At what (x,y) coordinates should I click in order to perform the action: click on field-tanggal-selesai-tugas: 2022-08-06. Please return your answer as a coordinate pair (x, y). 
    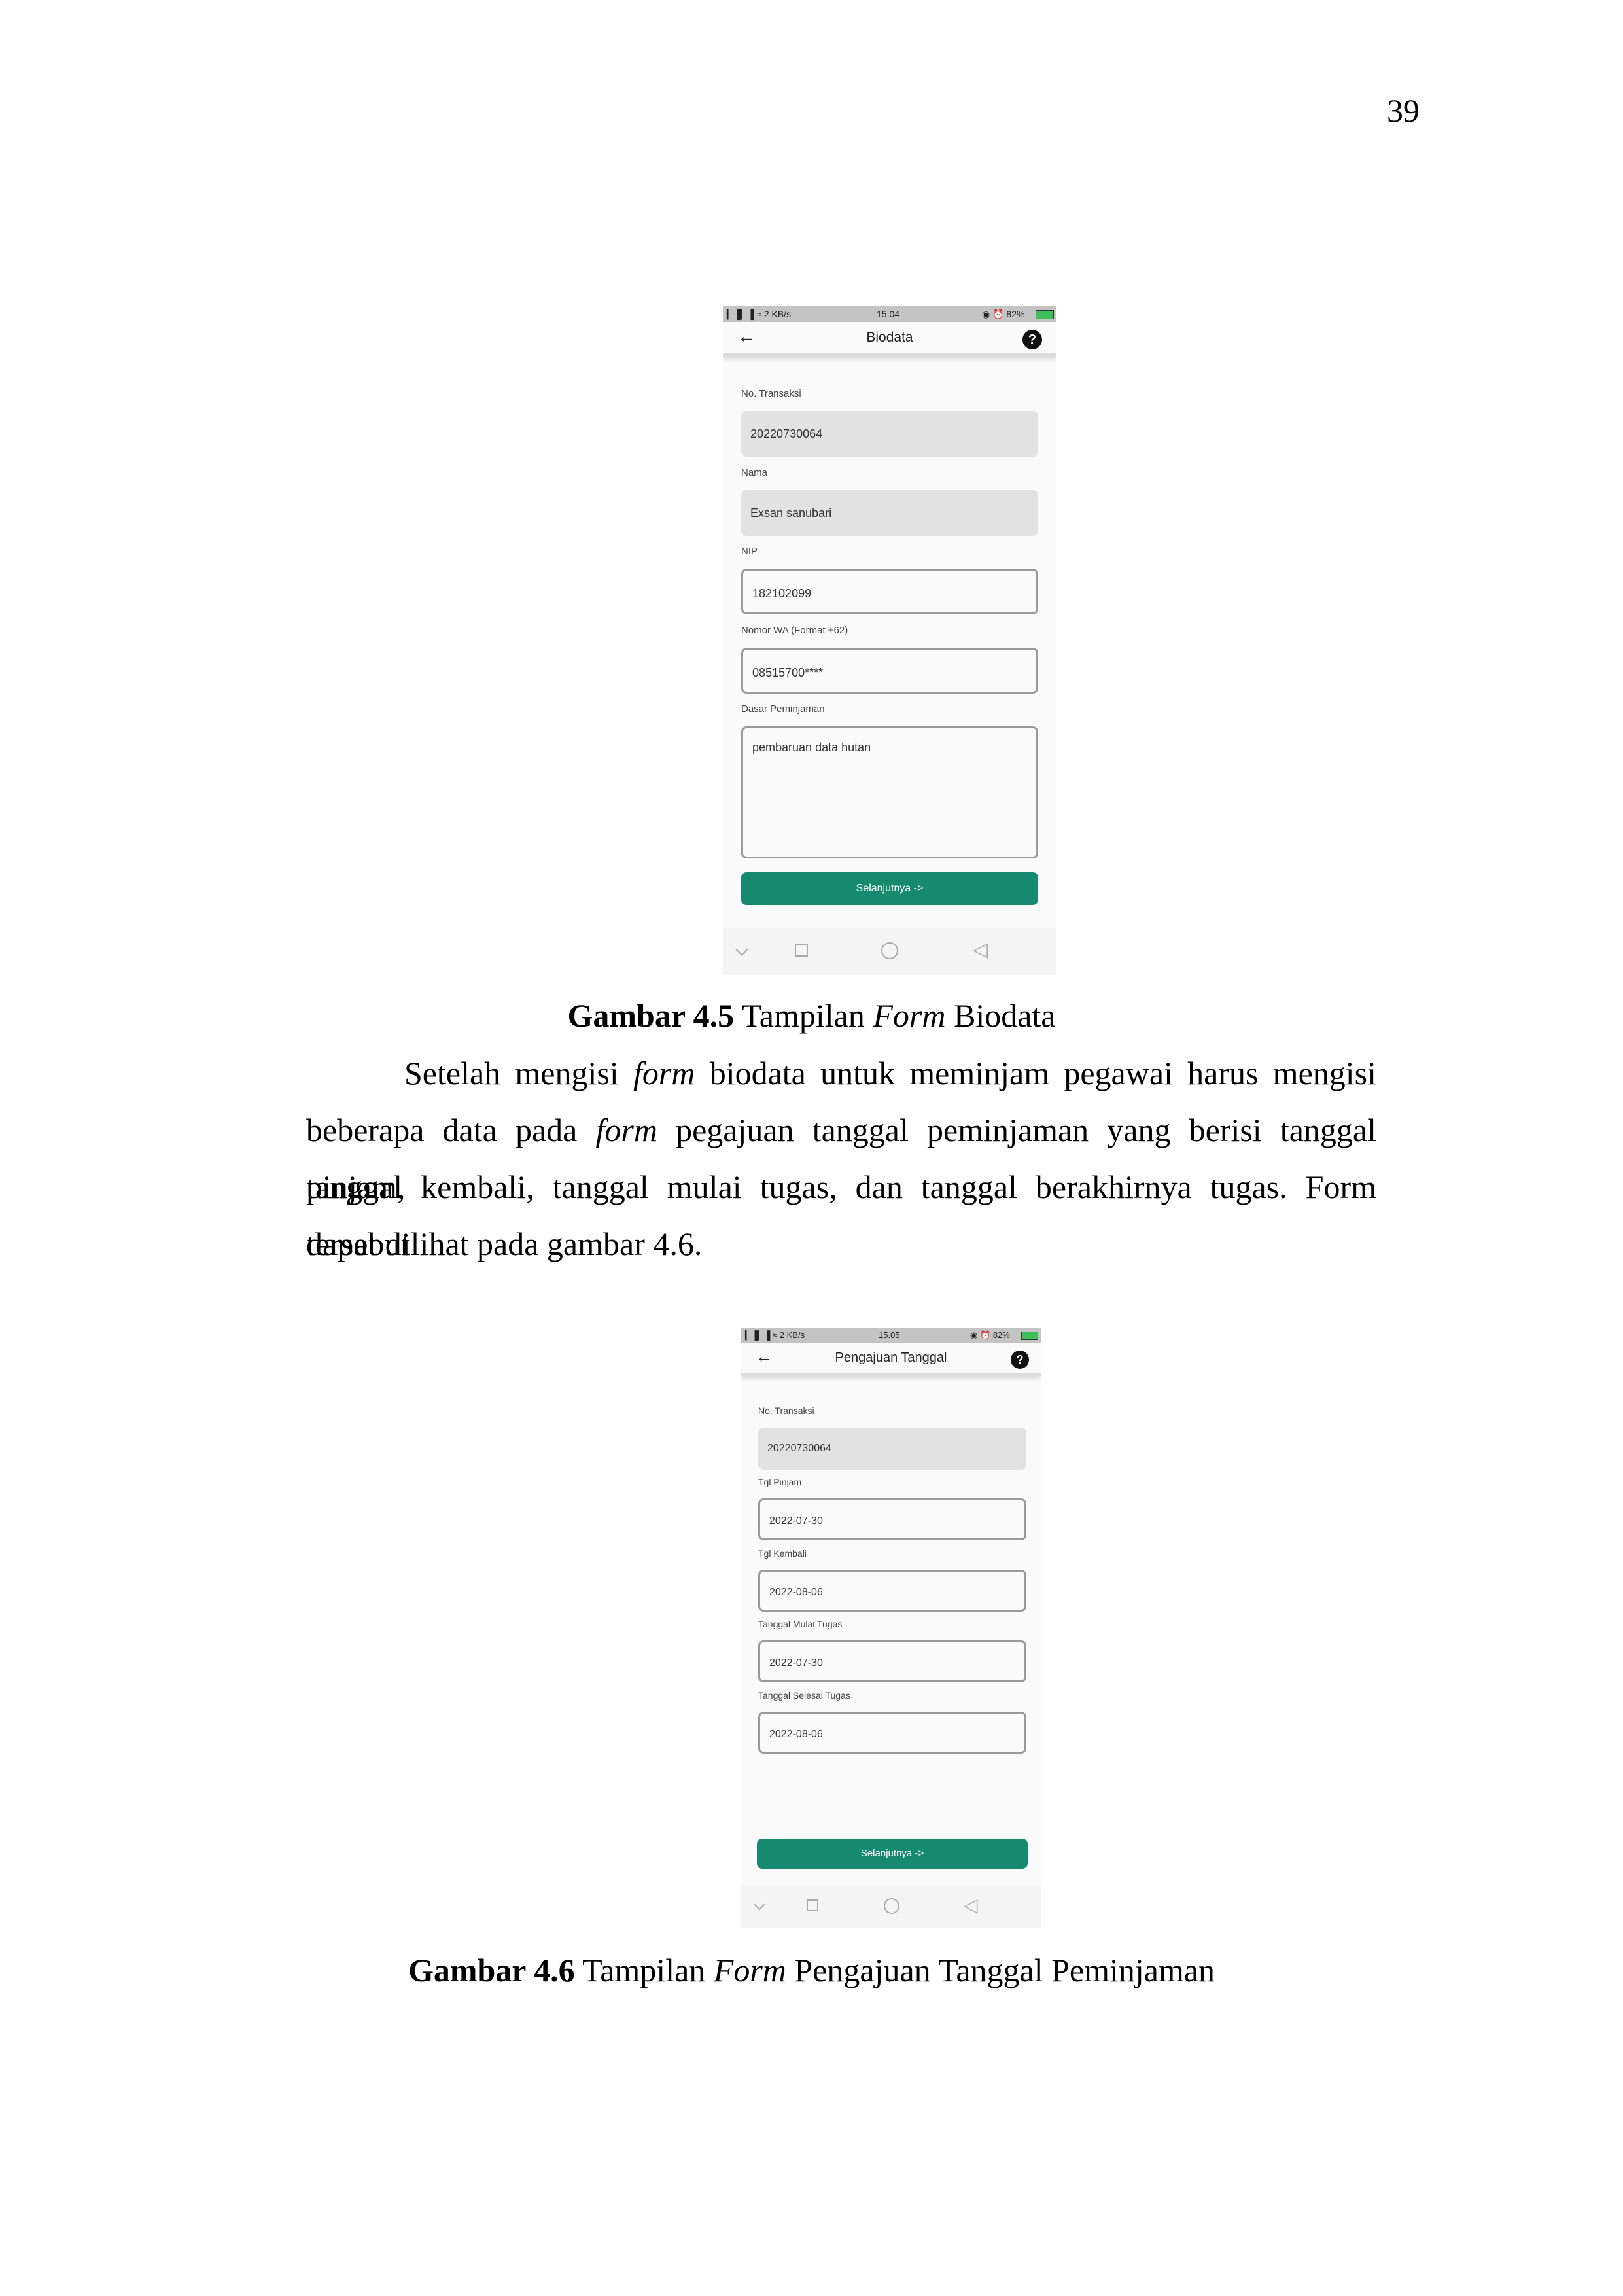
    Looking at the image, I should click on (892, 1733).